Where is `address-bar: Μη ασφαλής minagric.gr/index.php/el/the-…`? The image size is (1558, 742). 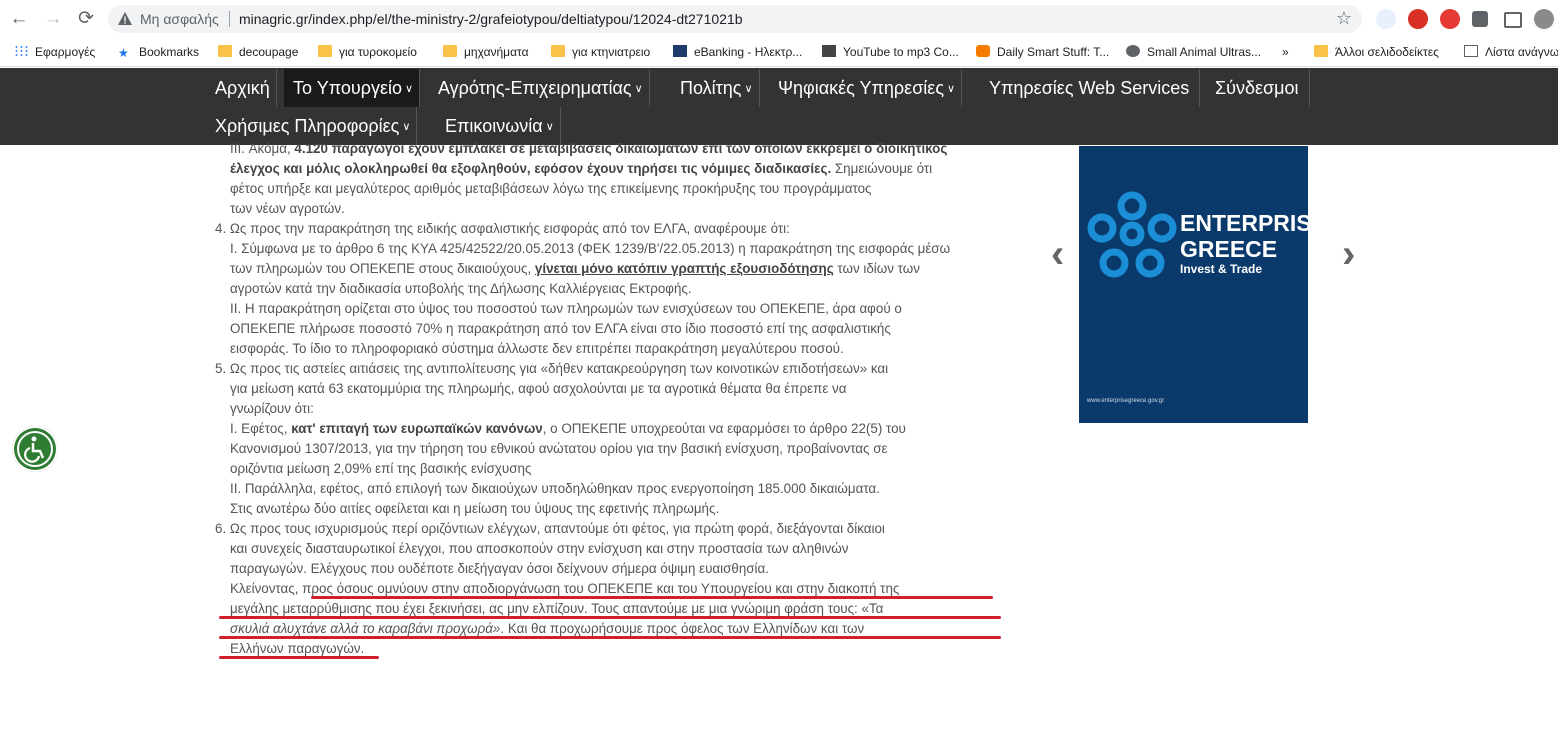
address-bar: Μη ασφαλής minagric.gr/index.php/el/the-… is located at coordinates (735, 19).